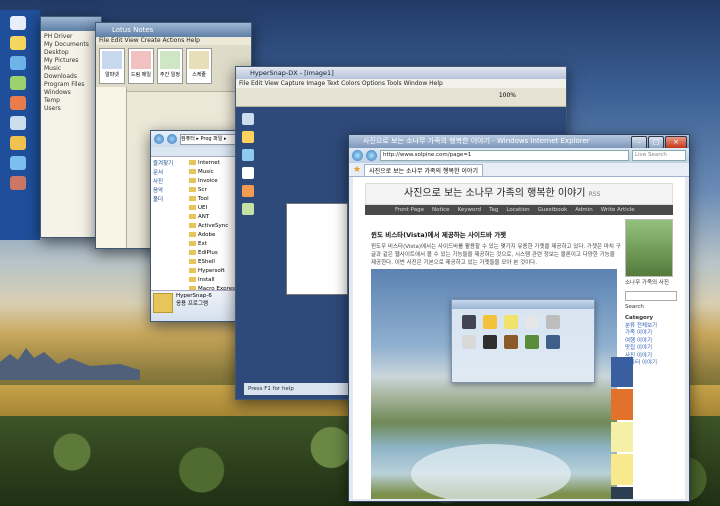 The height and width of the screenshot is (506, 720). I want to click on nav-notice: Notice, so click(441, 210).